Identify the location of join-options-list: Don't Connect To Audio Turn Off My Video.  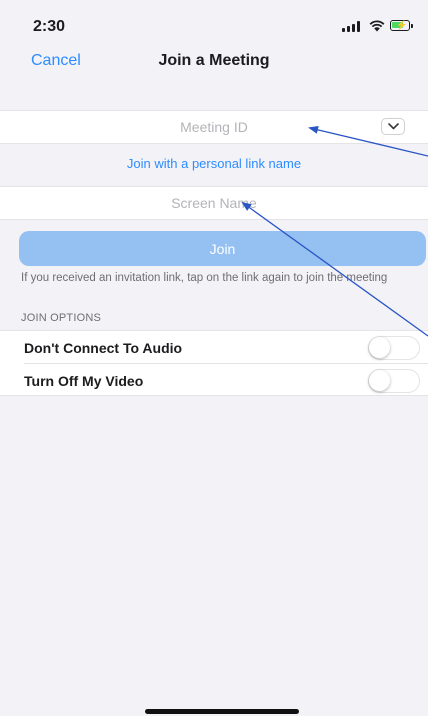
(214, 363).